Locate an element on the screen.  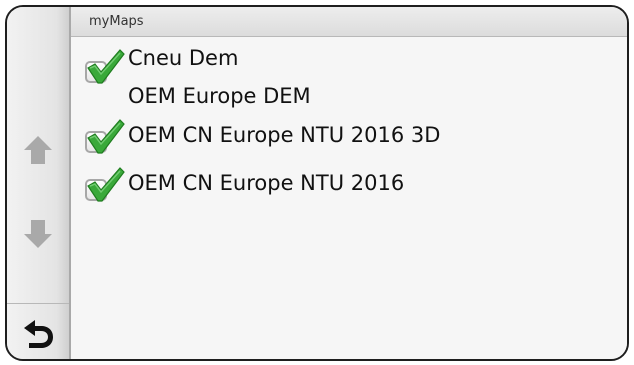
back-button is located at coordinates (38, 331).